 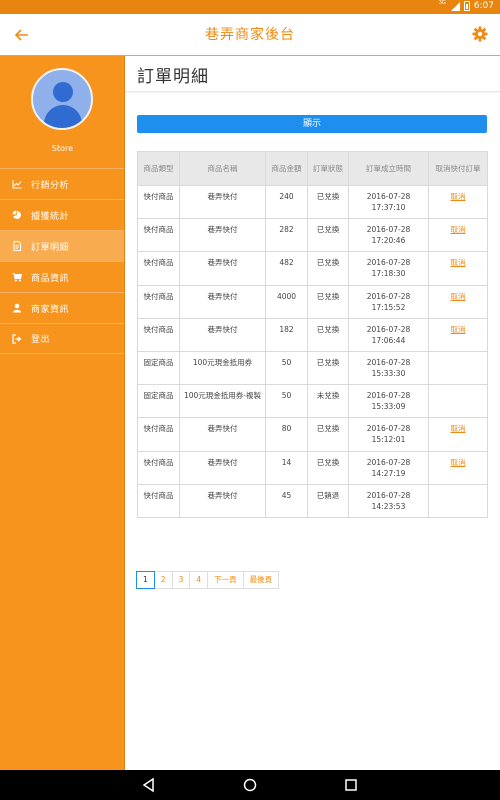 What do you see at coordinates (286, 434) in the screenshot?
I see `cell-amount: 80` at bounding box center [286, 434].